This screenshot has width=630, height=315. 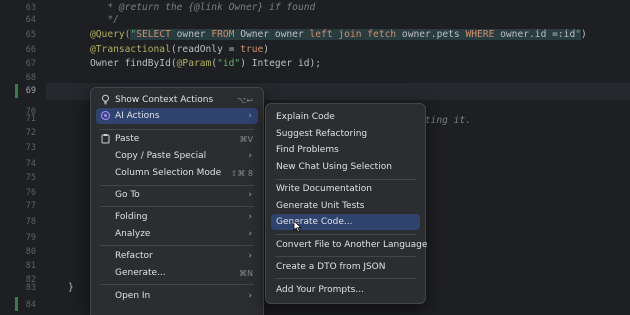 I want to click on param-annotation: @Param, so click(x=194, y=63).